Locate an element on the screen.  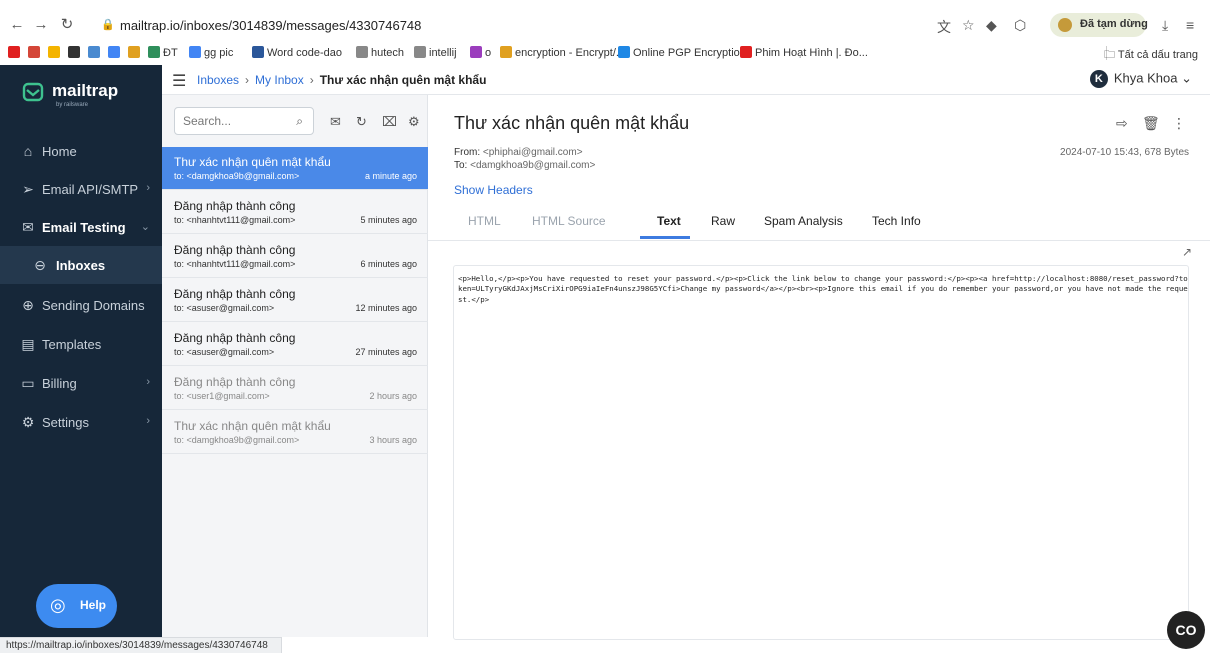
bookmark-0-icon is located at coordinates (154, 52).